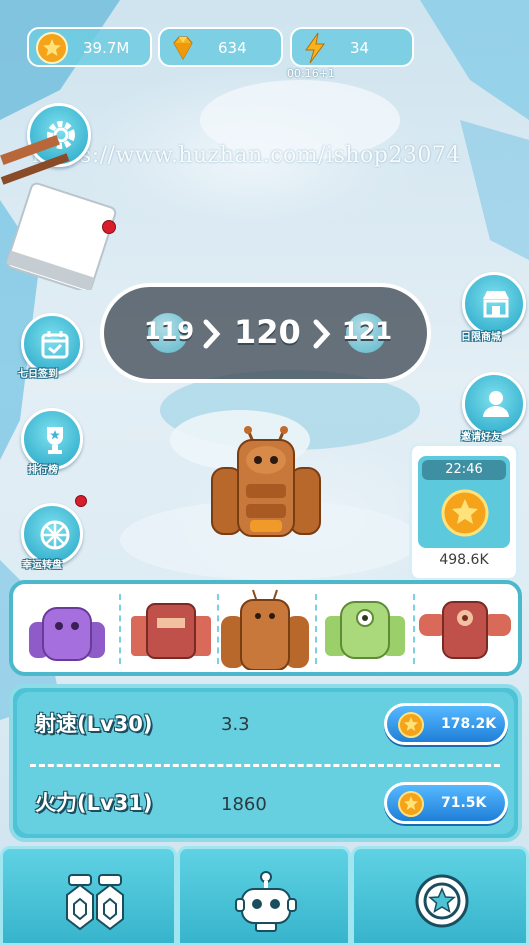  I want to click on shop-icon, so click(496, 304).